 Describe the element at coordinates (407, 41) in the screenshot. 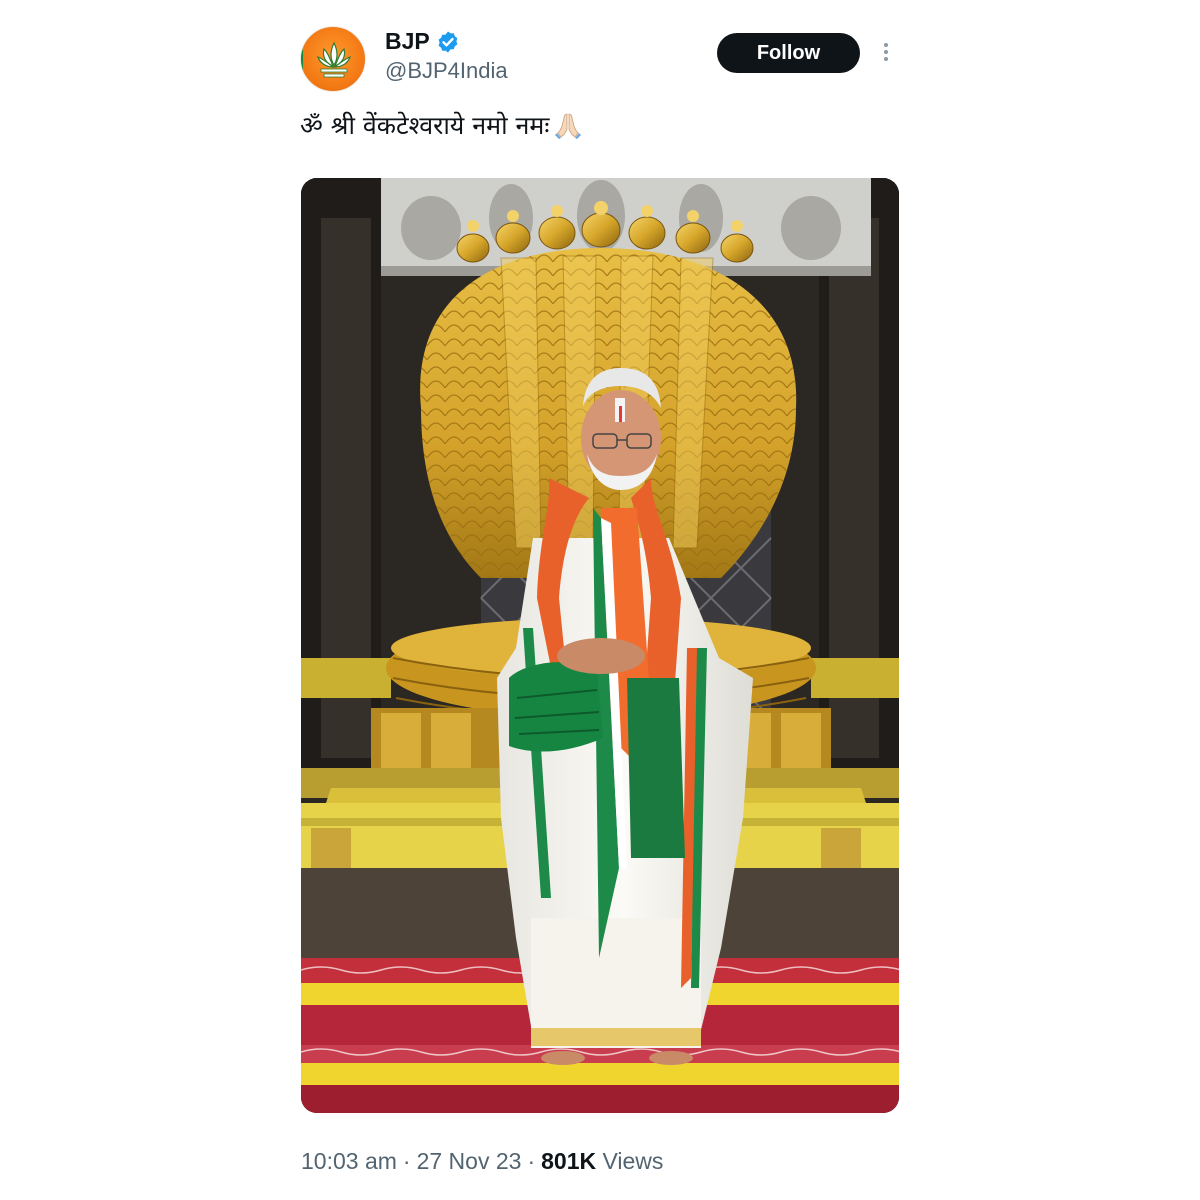

I see `display-name: BJP` at that location.